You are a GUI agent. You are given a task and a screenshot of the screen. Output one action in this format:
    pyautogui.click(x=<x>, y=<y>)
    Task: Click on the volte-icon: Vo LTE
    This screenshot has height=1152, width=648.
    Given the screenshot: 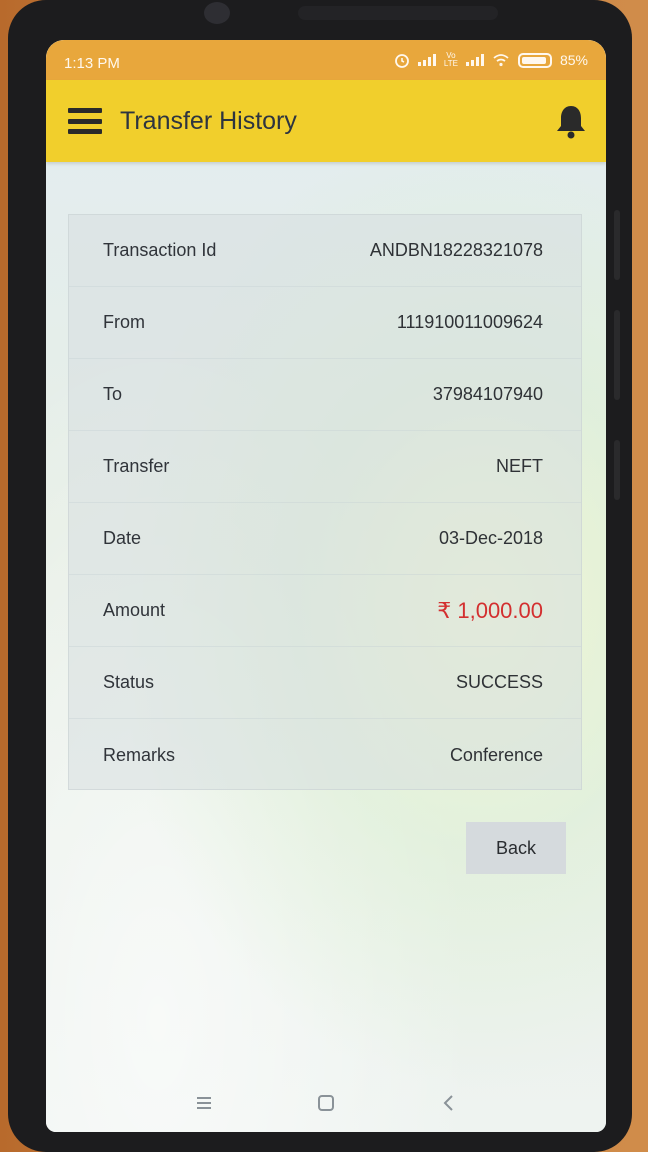 What is the action you would take?
    pyautogui.click(x=451, y=60)
    